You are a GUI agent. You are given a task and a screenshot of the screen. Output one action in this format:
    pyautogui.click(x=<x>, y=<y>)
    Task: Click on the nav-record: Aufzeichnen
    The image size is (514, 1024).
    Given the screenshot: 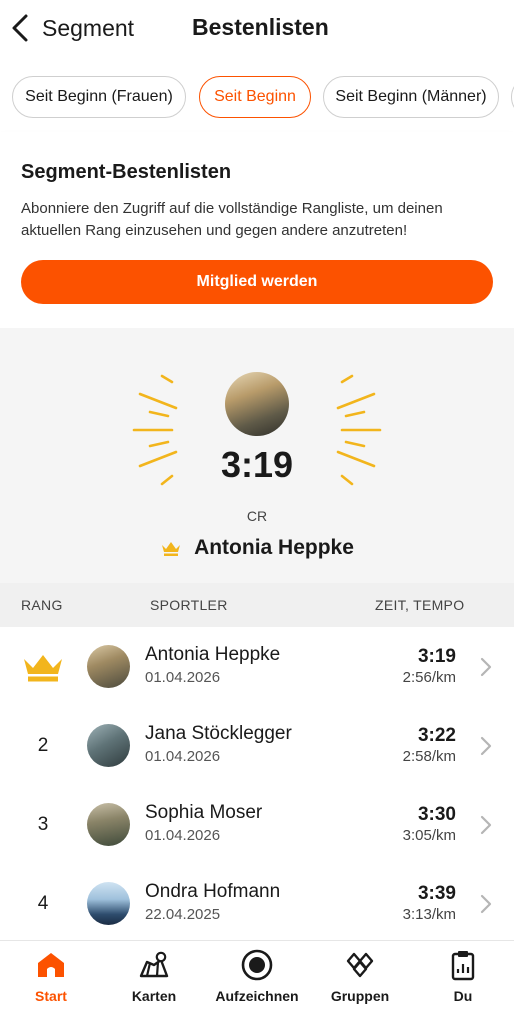 What is the action you would take?
    pyautogui.click(x=257, y=982)
    